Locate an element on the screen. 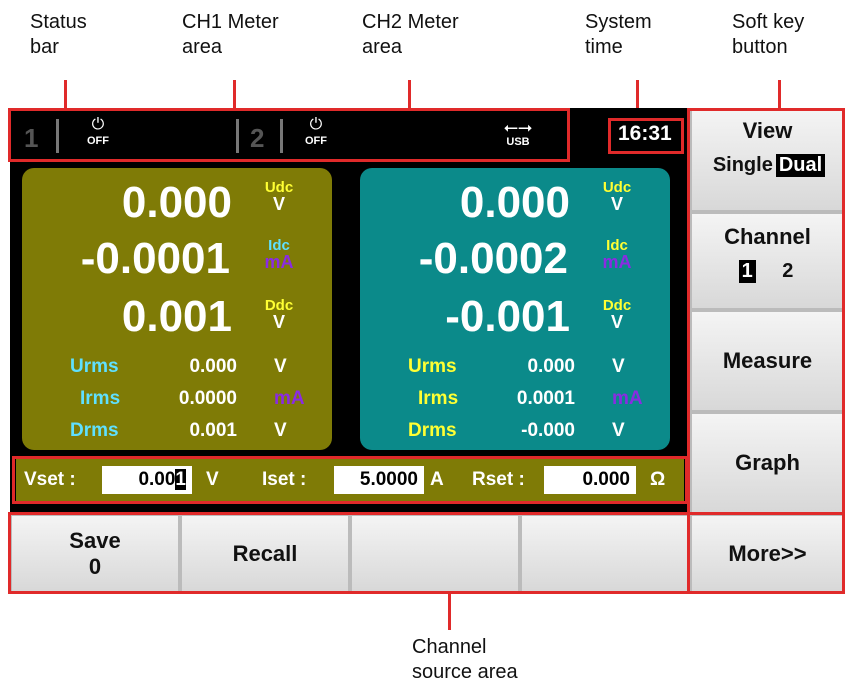 The height and width of the screenshot is (691, 845). annotation-ch1-meter: CH1 Meter area is located at coordinates (230, 34).